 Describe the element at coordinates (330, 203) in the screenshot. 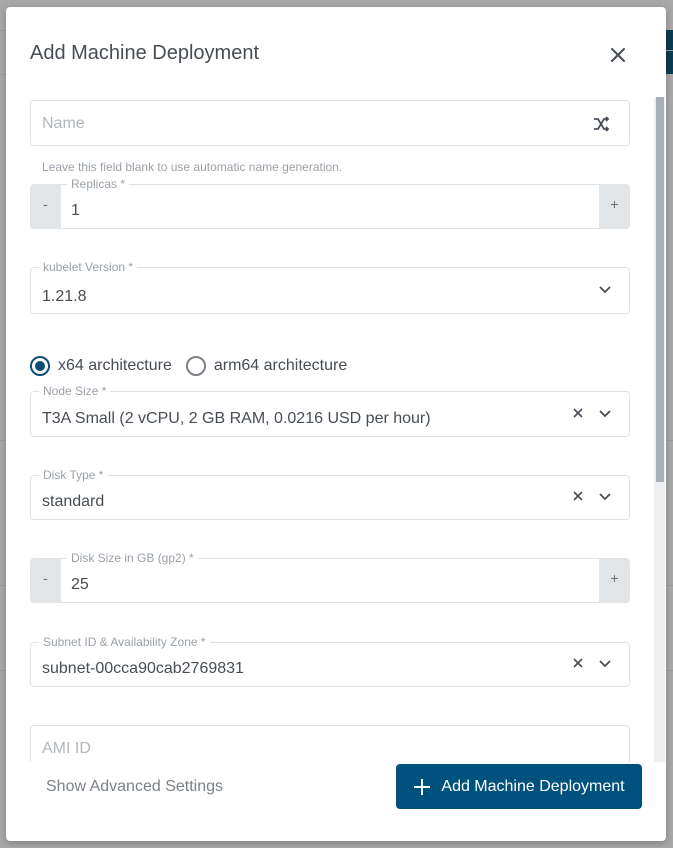

I see `replicas-stepper: - Replicas * 1 +` at that location.